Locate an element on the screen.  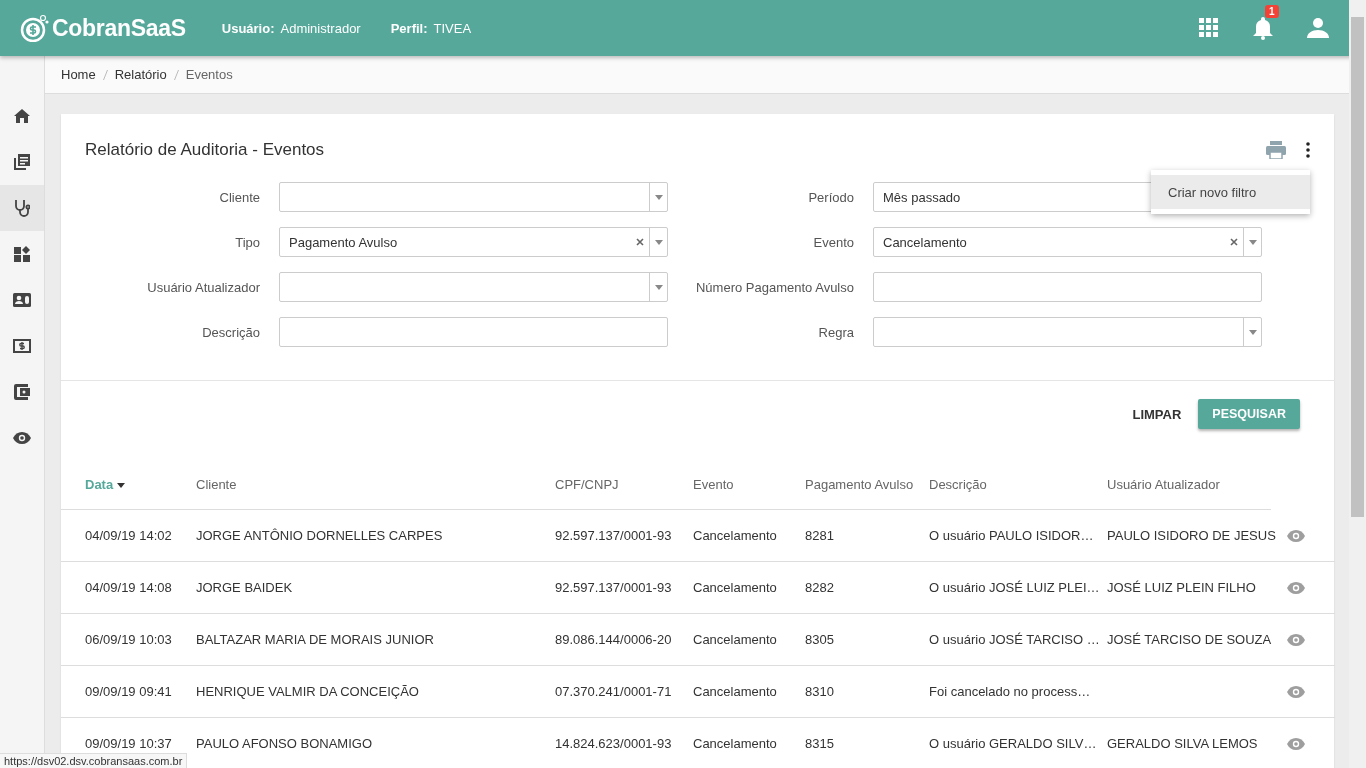
field-label: Cliente is located at coordinates (239, 197).